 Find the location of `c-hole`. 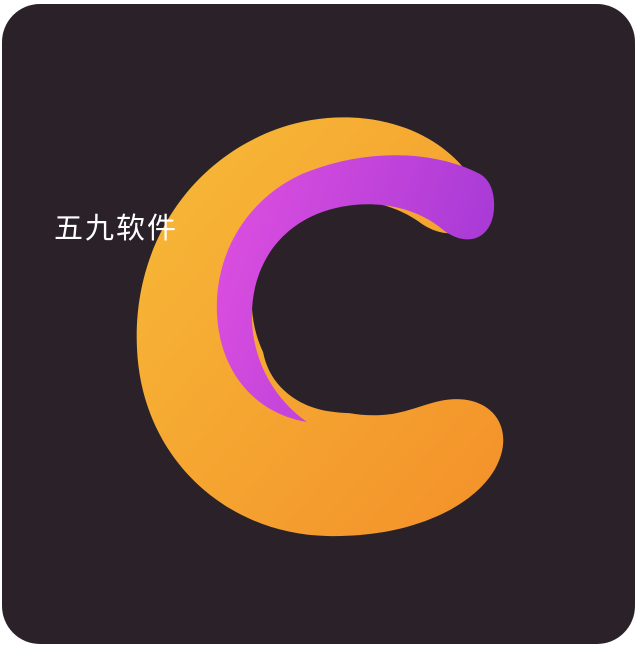

c-hole is located at coordinates (375, 327).